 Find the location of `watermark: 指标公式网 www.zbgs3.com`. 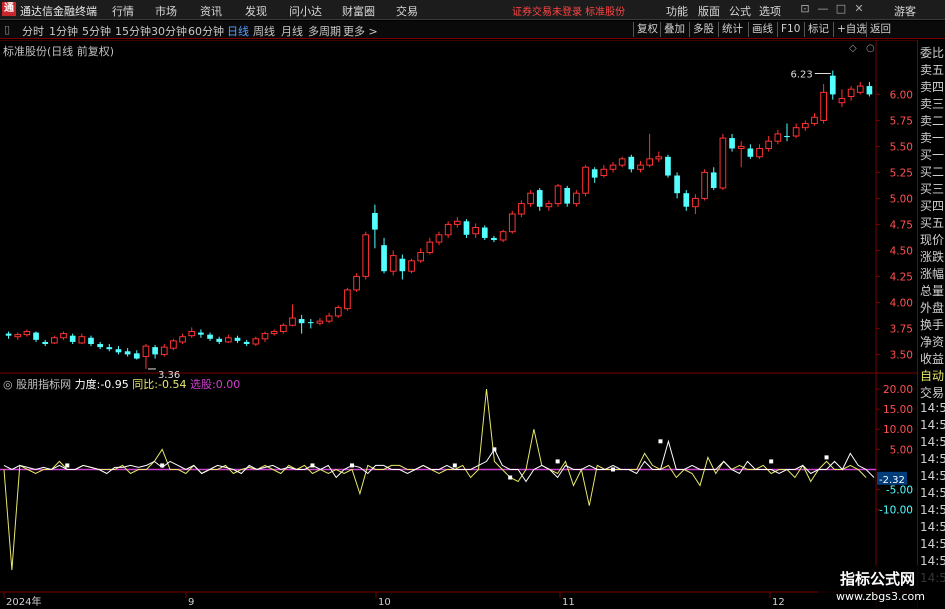

watermark: 指标公式网 www.zbgs3.com is located at coordinates (881, 587).